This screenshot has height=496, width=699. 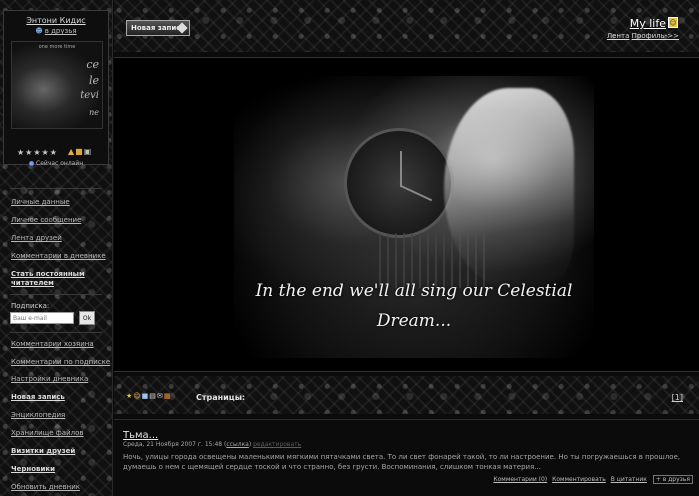 I want to click on add-friend-icon: ☻, so click(x=39, y=31).